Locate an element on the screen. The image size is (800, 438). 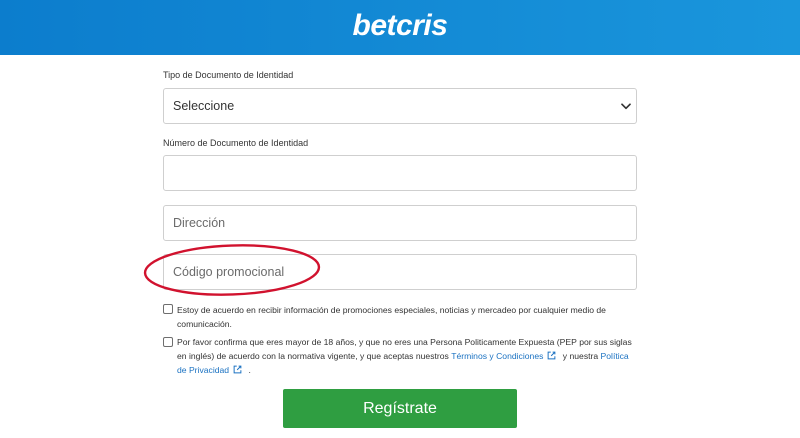
terms-and-conditions-link: Términos y Condiciones is located at coordinates (497, 356).